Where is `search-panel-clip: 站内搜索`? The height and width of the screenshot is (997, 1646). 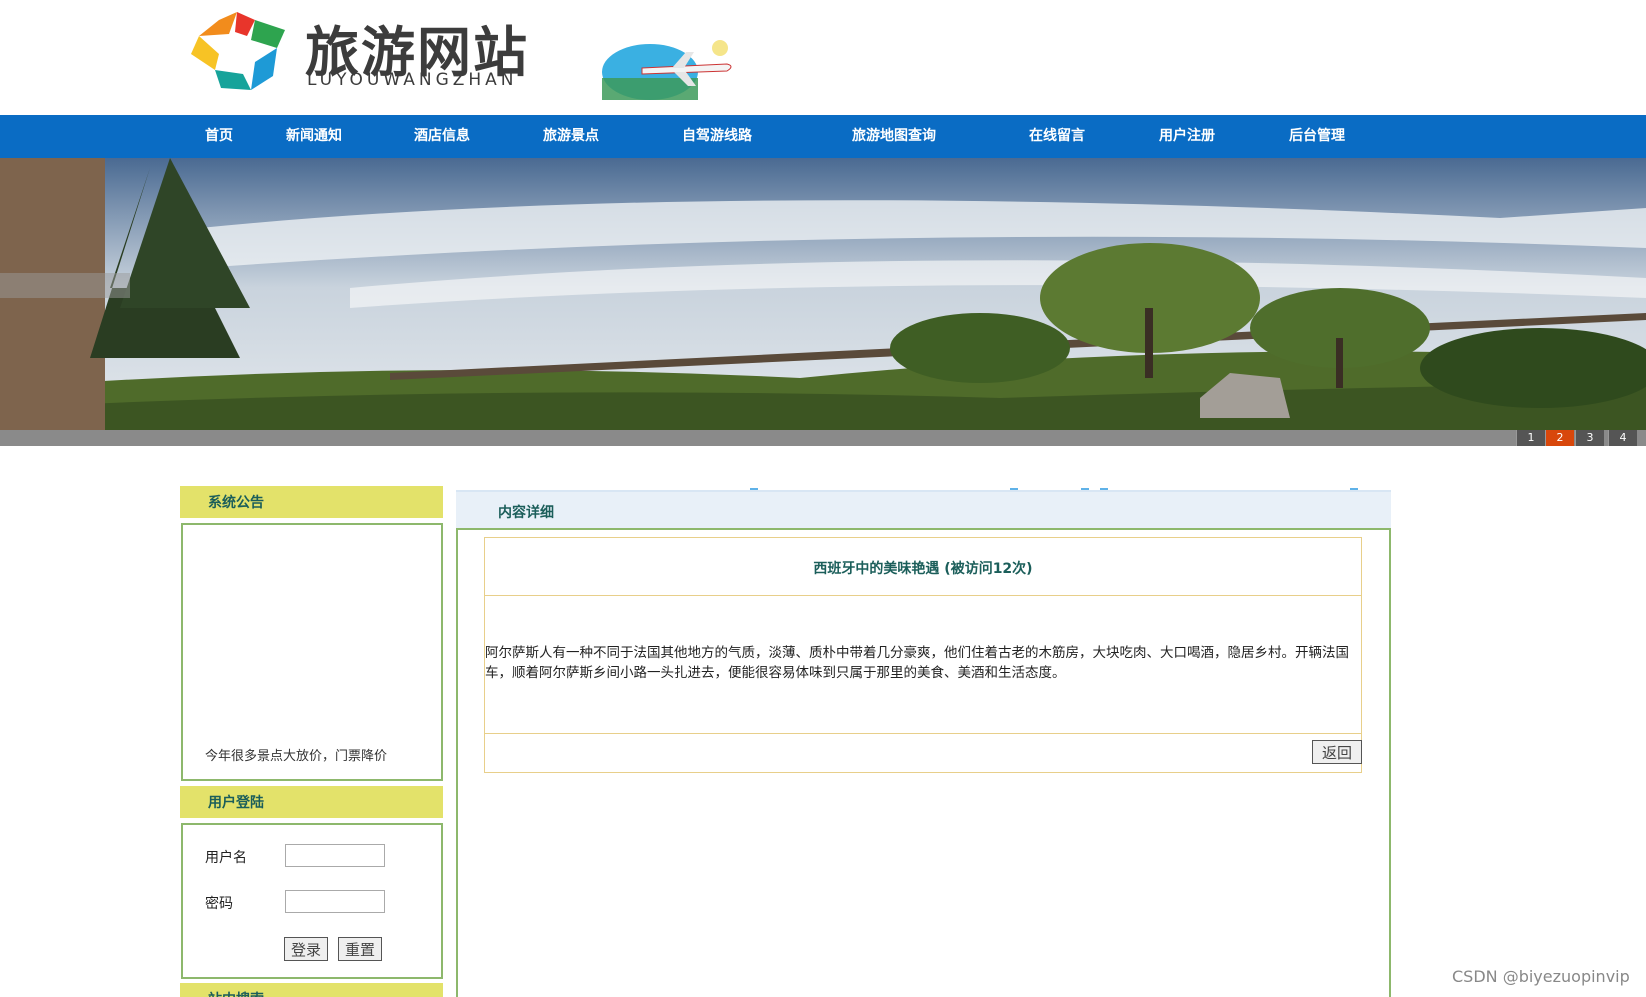 search-panel-clip: 站内搜索 is located at coordinates (311, 990).